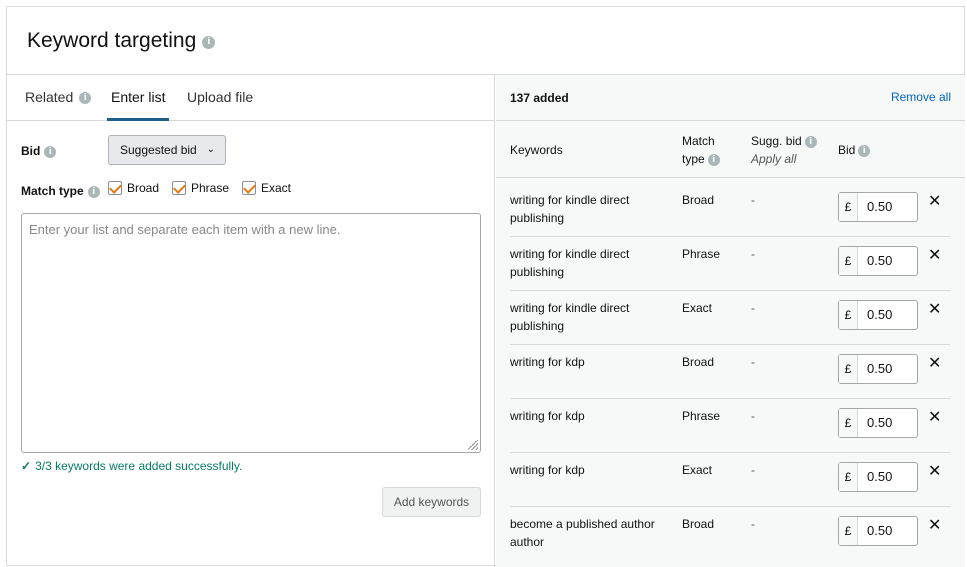 The height and width of the screenshot is (567, 967). What do you see at coordinates (49, 97) in the screenshot?
I see `tab-related-label: Related` at bounding box center [49, 97].